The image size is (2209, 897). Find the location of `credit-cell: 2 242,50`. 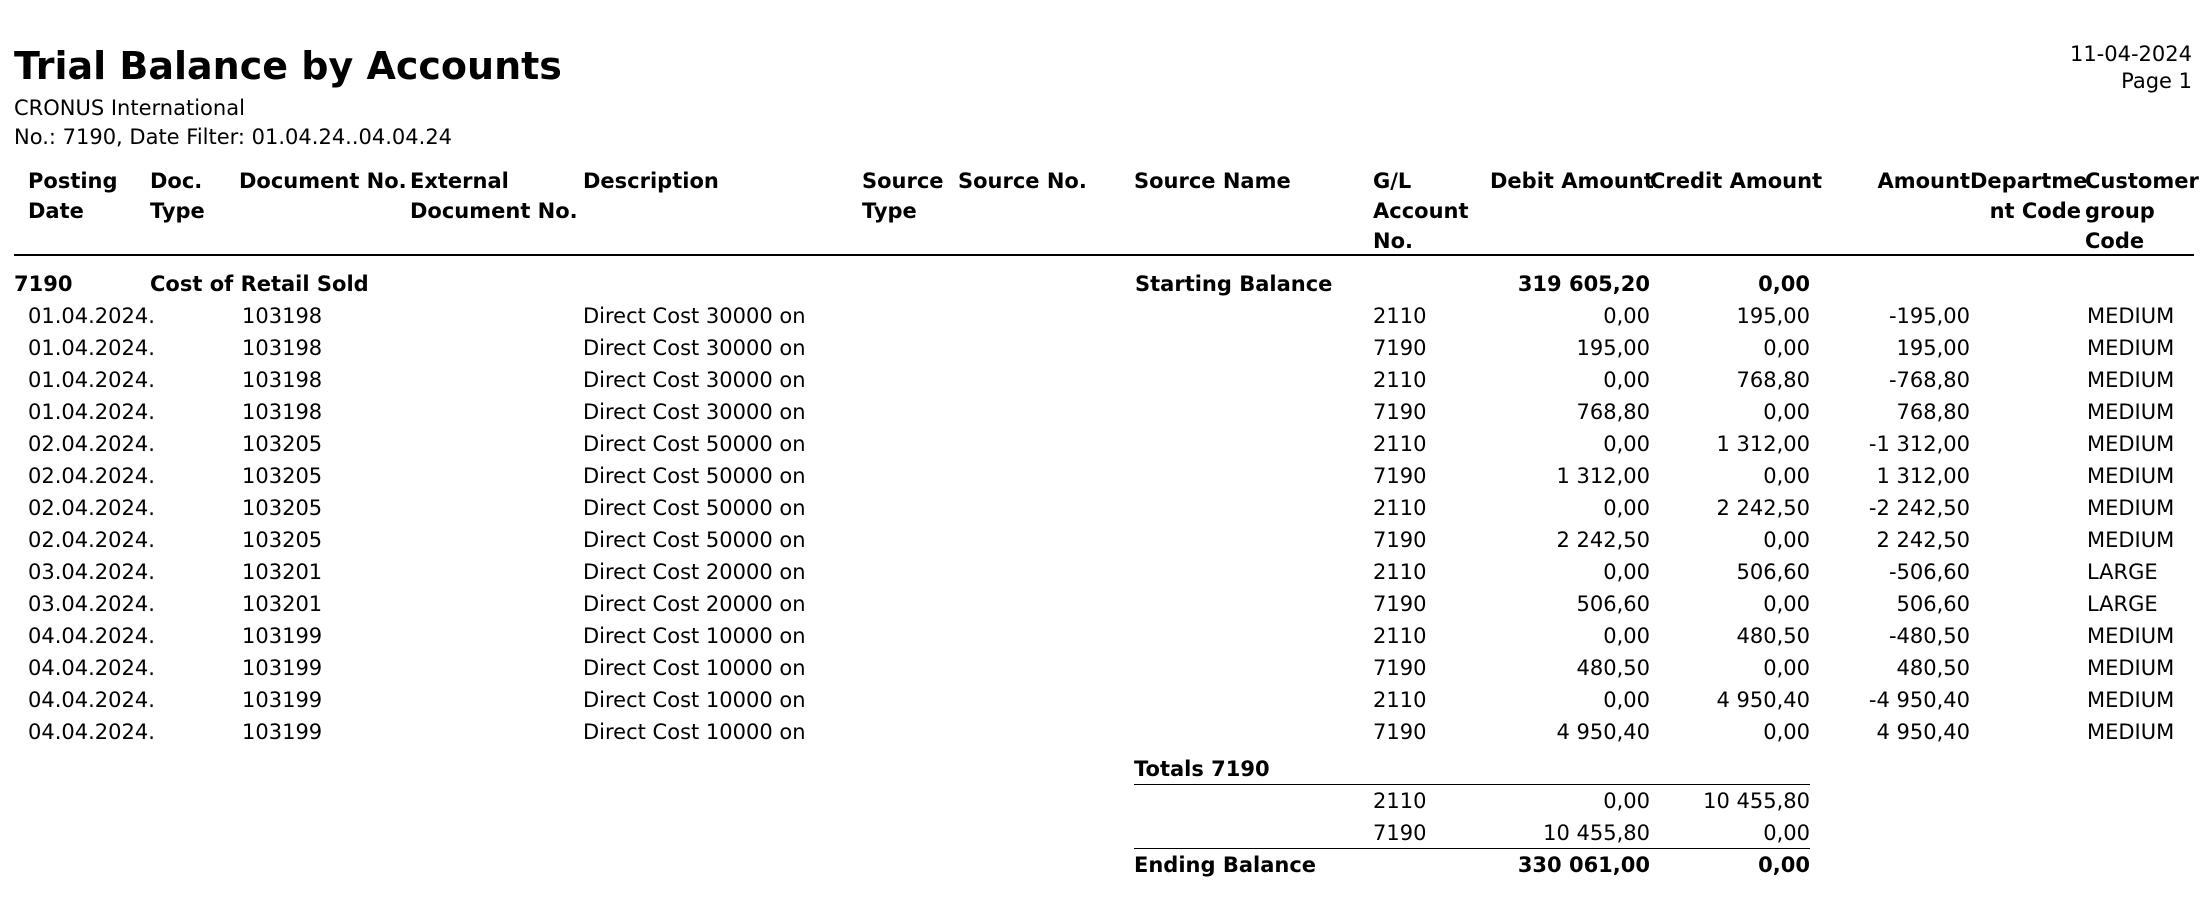

credit-cell: 2 242,50 is located at coordinates (1763, 508).